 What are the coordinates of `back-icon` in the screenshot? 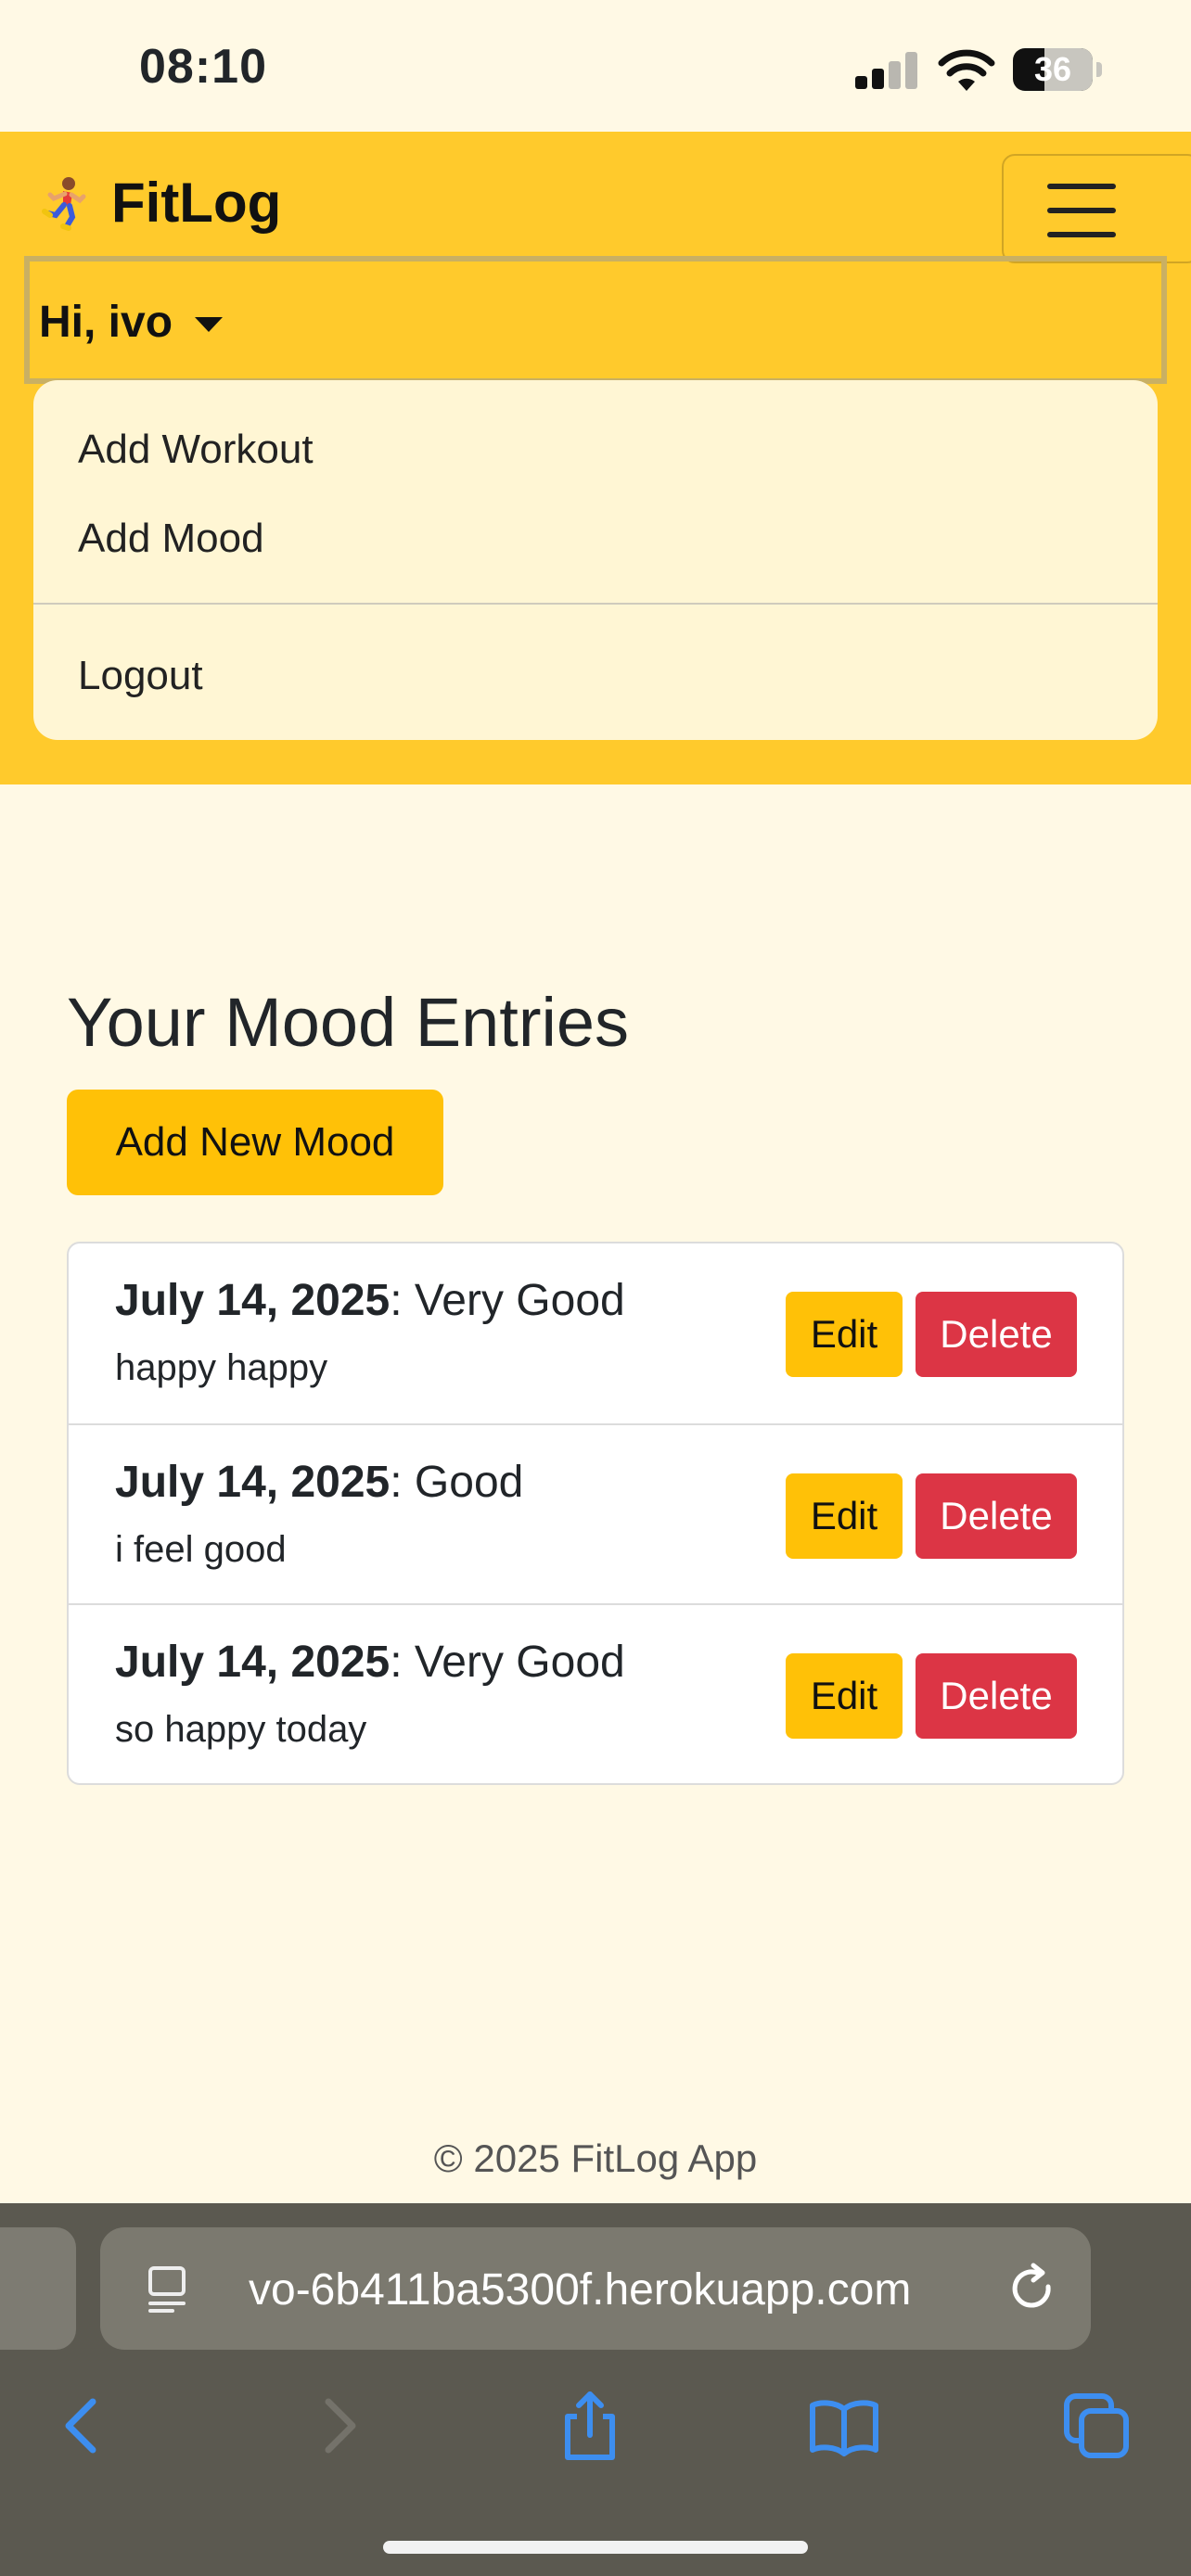 It's located at (82, 2426).